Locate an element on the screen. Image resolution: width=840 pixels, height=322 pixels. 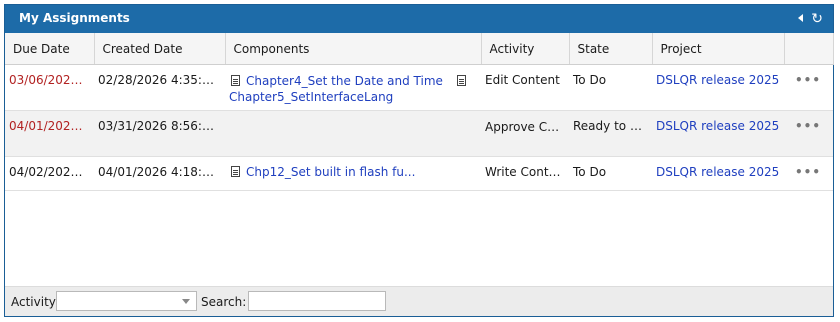
refresh-icon: ↻ is located at coordinates (817, 19).